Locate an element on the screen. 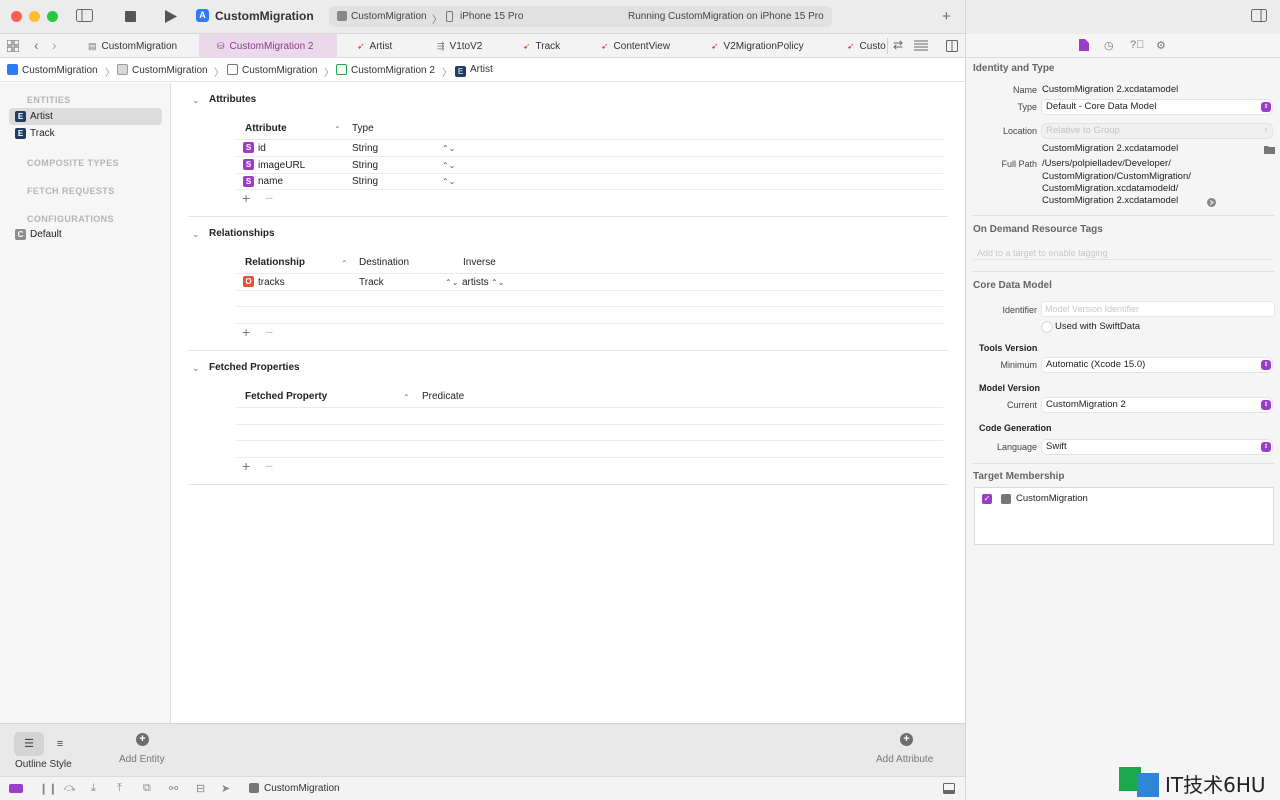 This screenshot has width=1280, height=800. view-hierarchy-icon: ⧉ is located at coordinates (147, 788).